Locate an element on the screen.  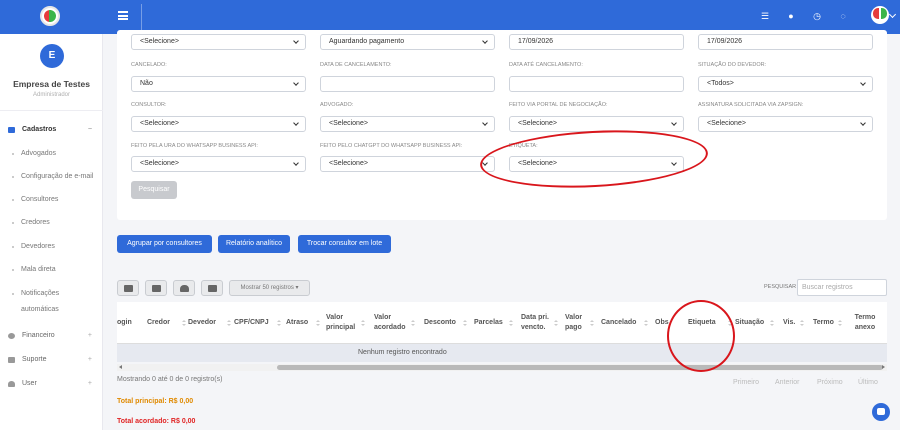
pagination-first: Primeiro is located at coordinates (746, 382).